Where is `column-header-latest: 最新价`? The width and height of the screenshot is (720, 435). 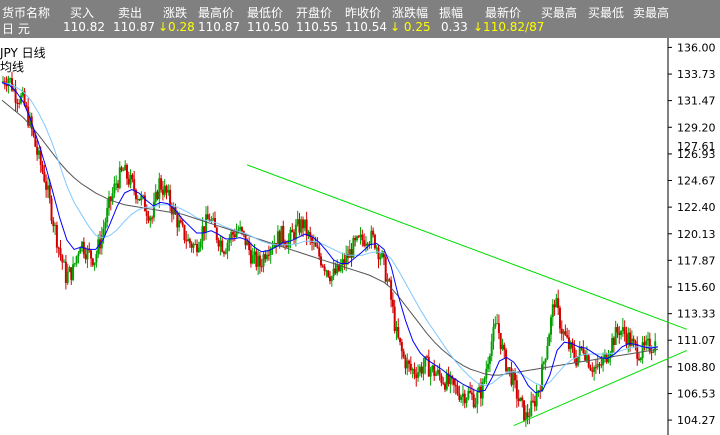
column-header-latest: 最新价 is located at coordinates (503, 12).